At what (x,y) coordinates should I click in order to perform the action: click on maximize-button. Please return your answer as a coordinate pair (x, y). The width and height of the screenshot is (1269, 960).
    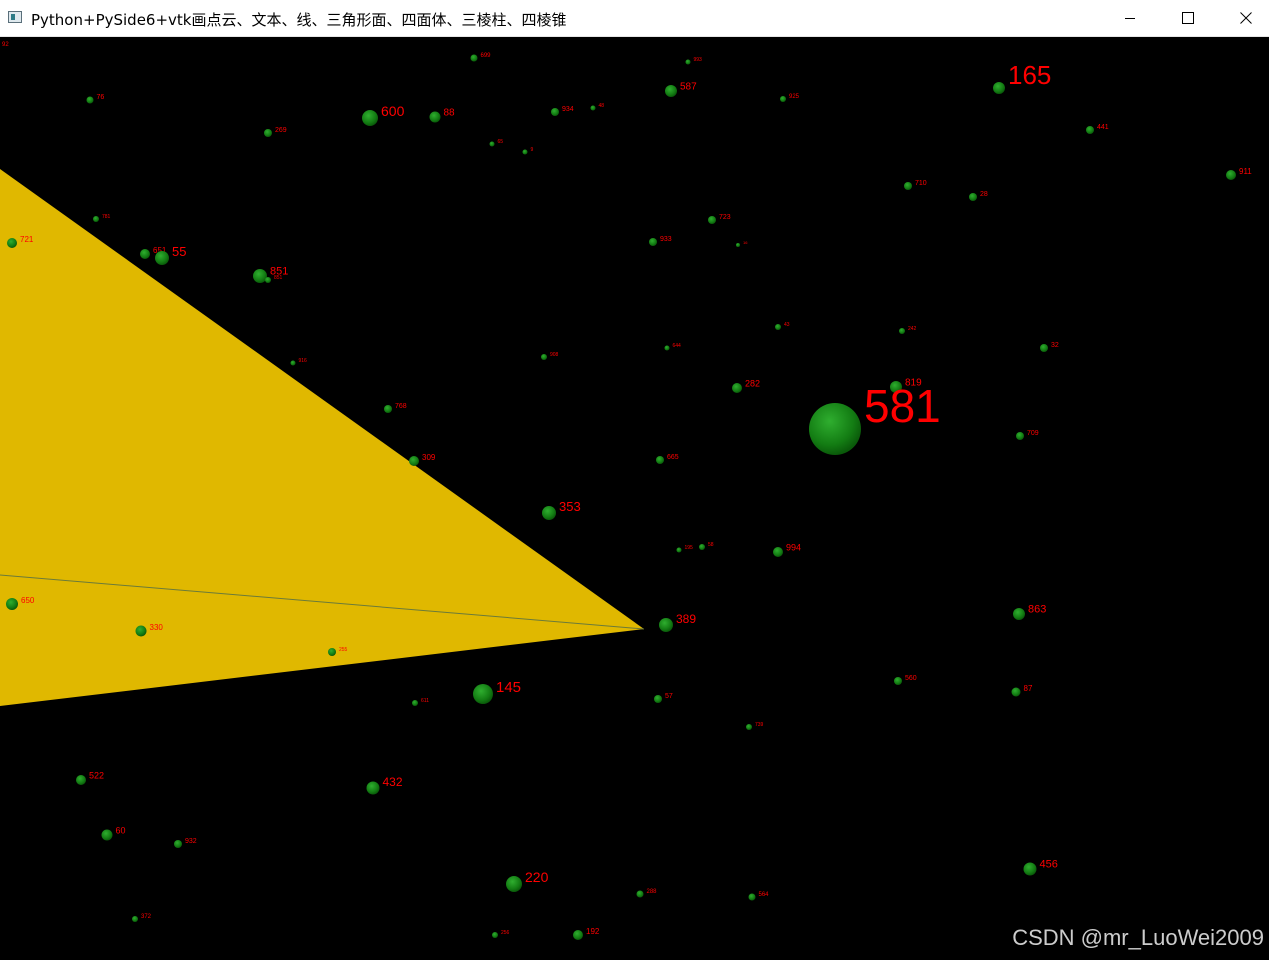
    Looking at the image, I should click on (1188, 18).